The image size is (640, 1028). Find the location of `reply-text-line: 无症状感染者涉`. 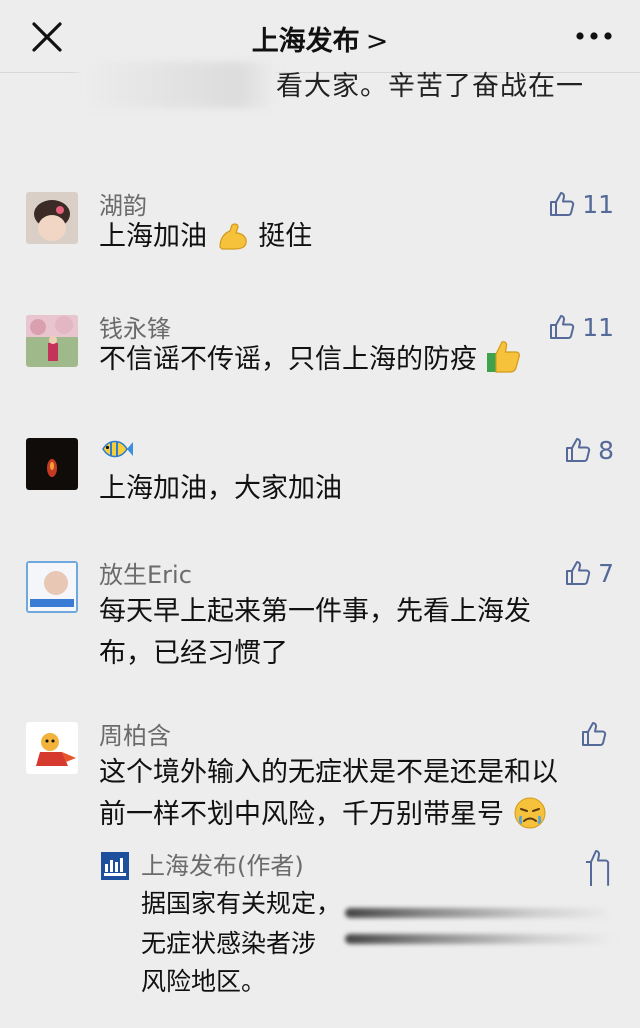

reply-text-line: 无症状感染者涉 is located at coordinates (229, 943).